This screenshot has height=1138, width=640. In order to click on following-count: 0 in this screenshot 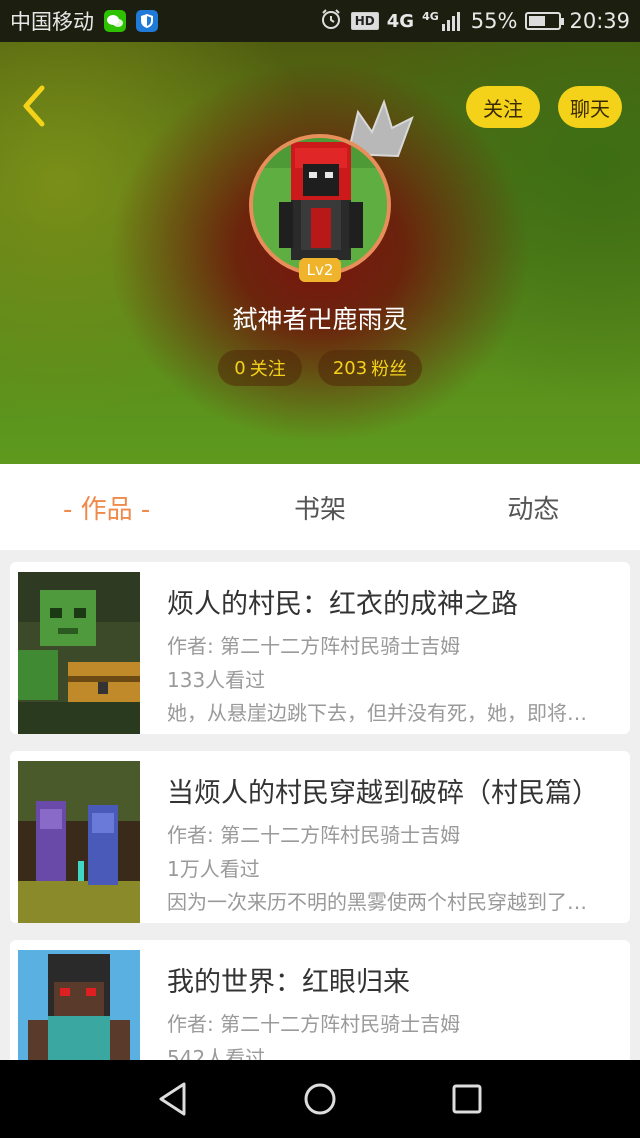, I will do `click(240, 368)`.